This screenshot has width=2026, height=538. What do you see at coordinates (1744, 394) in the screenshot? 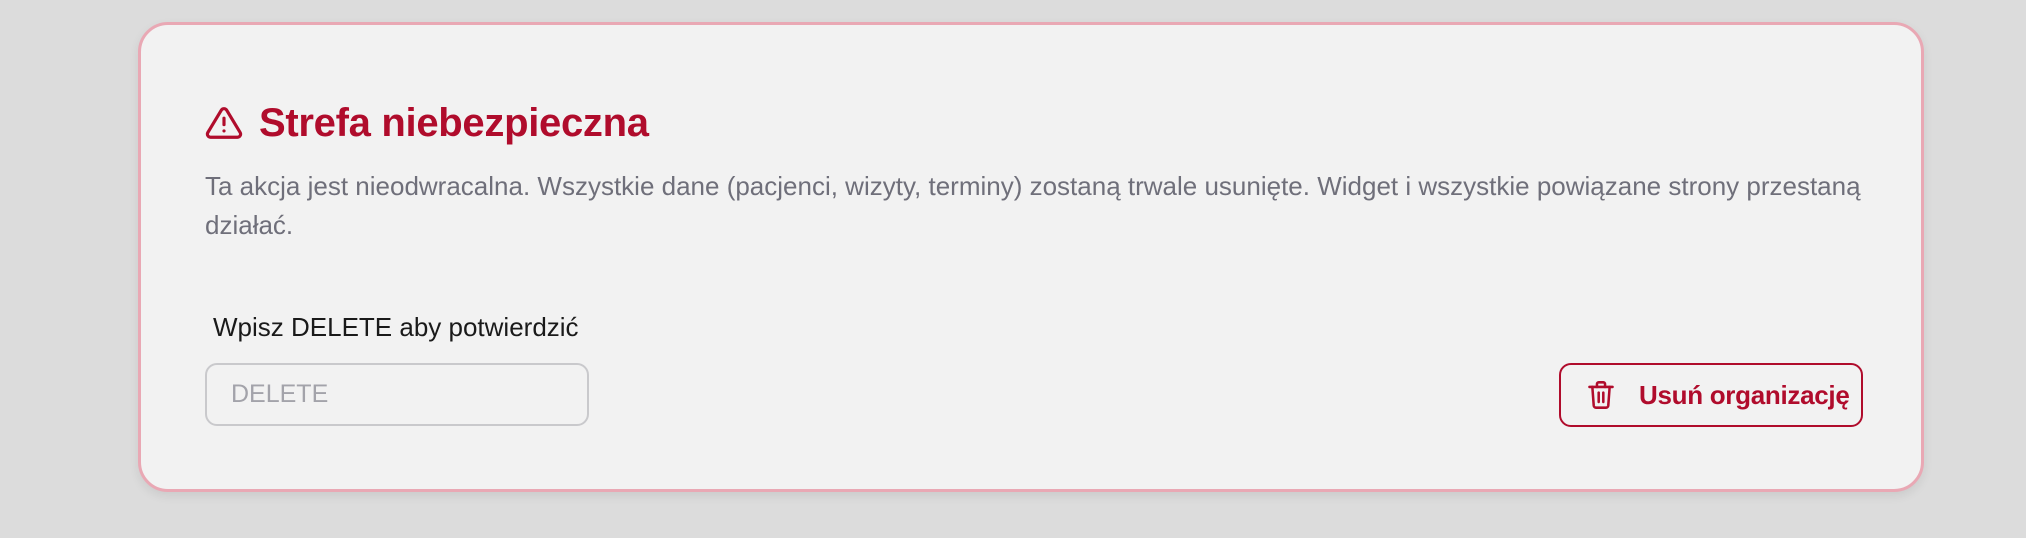
I see `delete-organization-label: Usuń organizację` at bounding box center [1744, 394].